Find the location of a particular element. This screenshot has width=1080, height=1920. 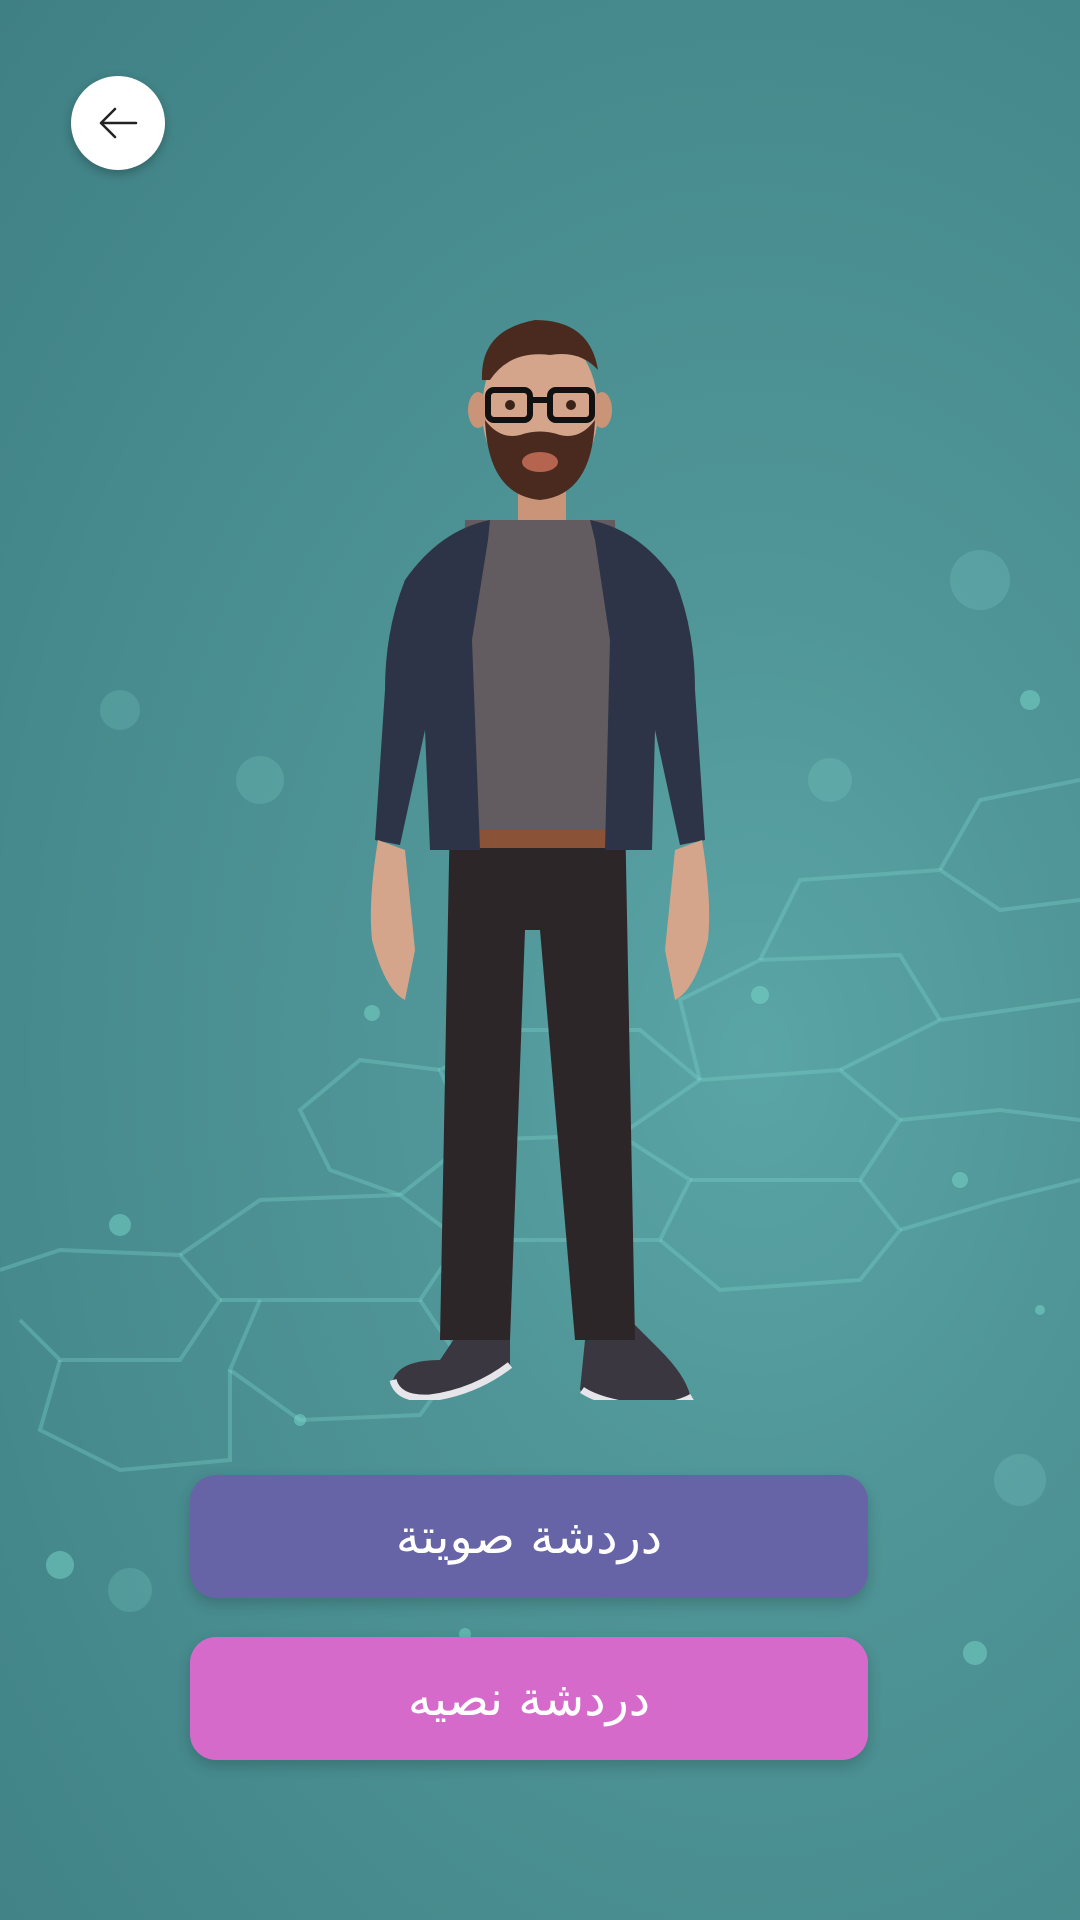

voice-chat-button: دردشة صويتة is located at coordinates (529, 1536).